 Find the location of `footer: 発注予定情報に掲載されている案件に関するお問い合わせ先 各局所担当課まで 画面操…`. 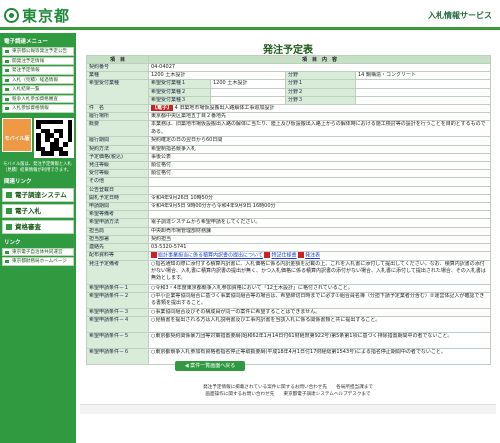

footer: 発注予定情報に掲載されている案件に関するお問い合わせ先 各局所担当課まで 画面操… is located at coordinates (288, 391).